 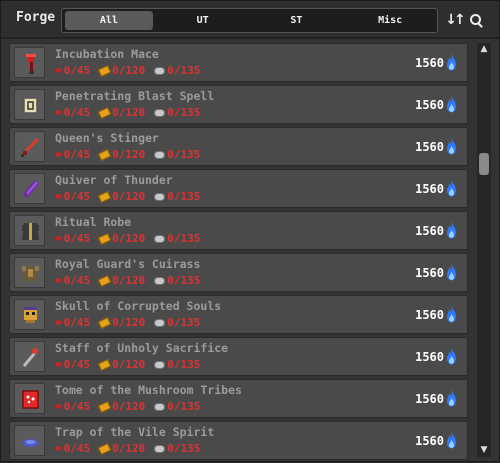 I want to click on list-item: Royal Guard's Cuirass ❤ 0/45 0/120 0/135 1560, so click(x=238, y=272).